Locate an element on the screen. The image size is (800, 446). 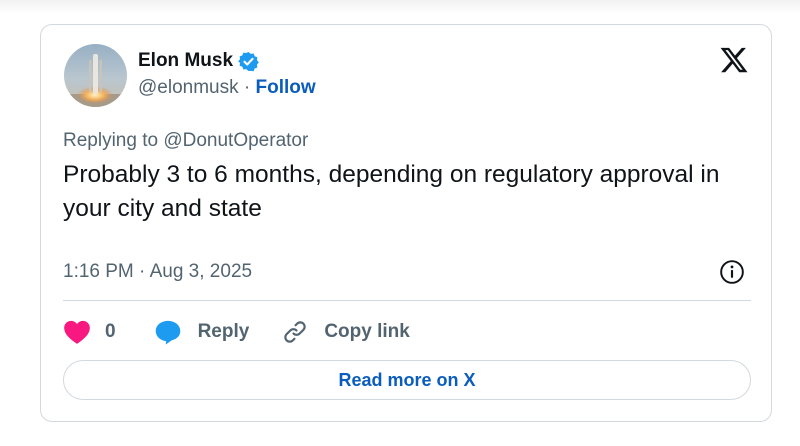
link-icon is located at coordinates (295, 332).